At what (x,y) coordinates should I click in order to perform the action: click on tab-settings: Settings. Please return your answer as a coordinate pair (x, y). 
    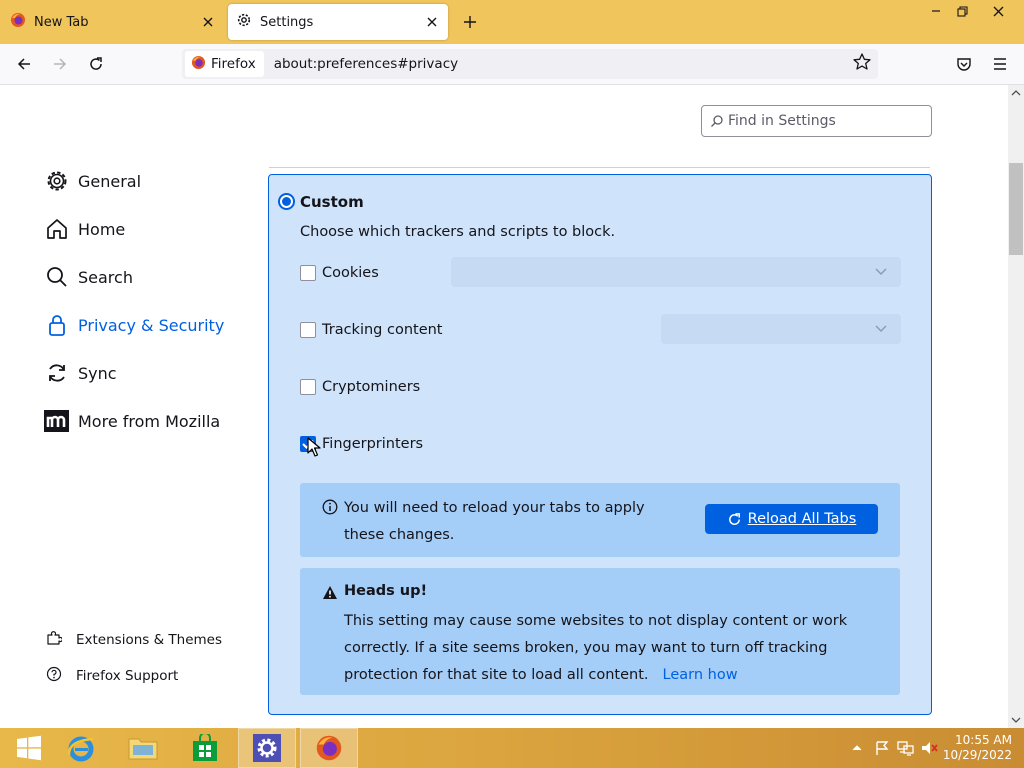
    Looking at the image, I should click on (338, 22).